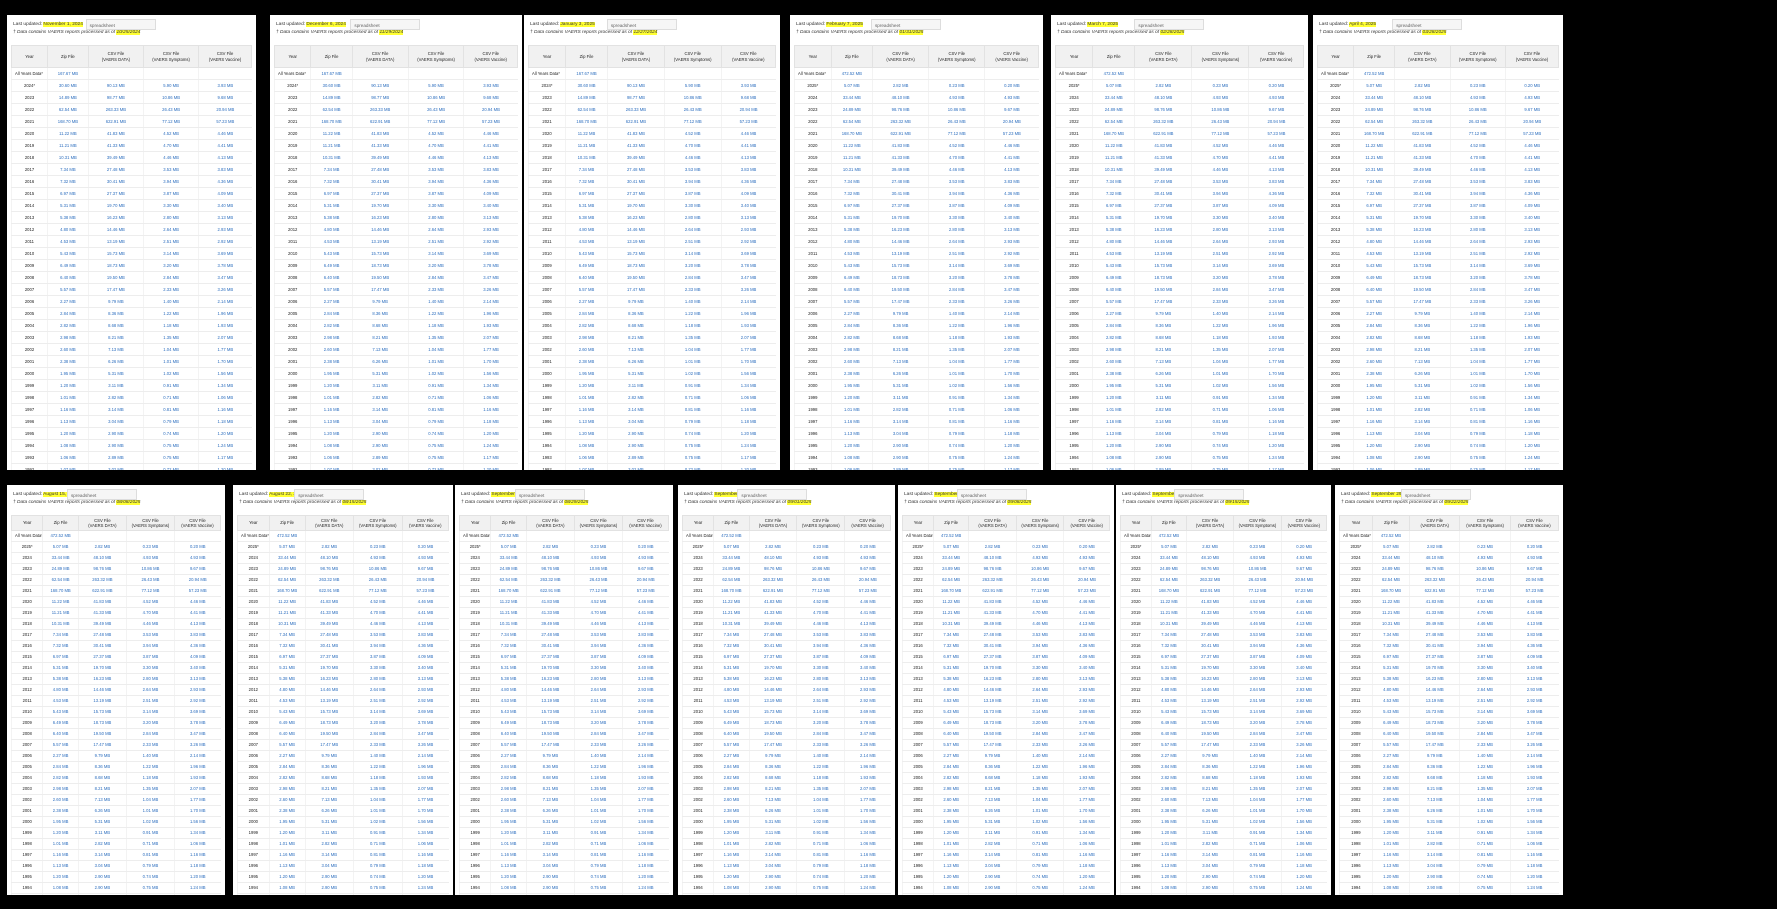 The height and width of the screenshot is (909, 1777). What do you see at coordinates (68, 301) in the screenshot?
I see `zip-file-link: 2.27 MB` at bounding box center [68, 301].